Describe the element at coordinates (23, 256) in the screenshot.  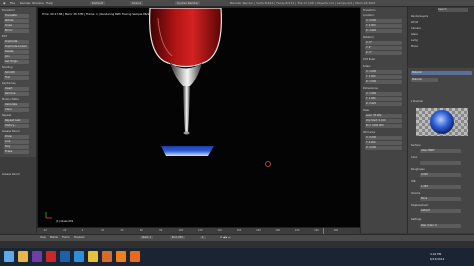
I see `explorer-icon` at that location.